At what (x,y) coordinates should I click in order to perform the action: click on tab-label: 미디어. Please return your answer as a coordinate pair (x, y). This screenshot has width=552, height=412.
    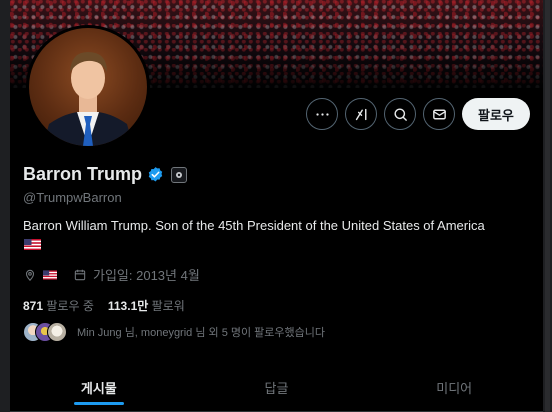
    Looking at the image, I should click on (454, 388).